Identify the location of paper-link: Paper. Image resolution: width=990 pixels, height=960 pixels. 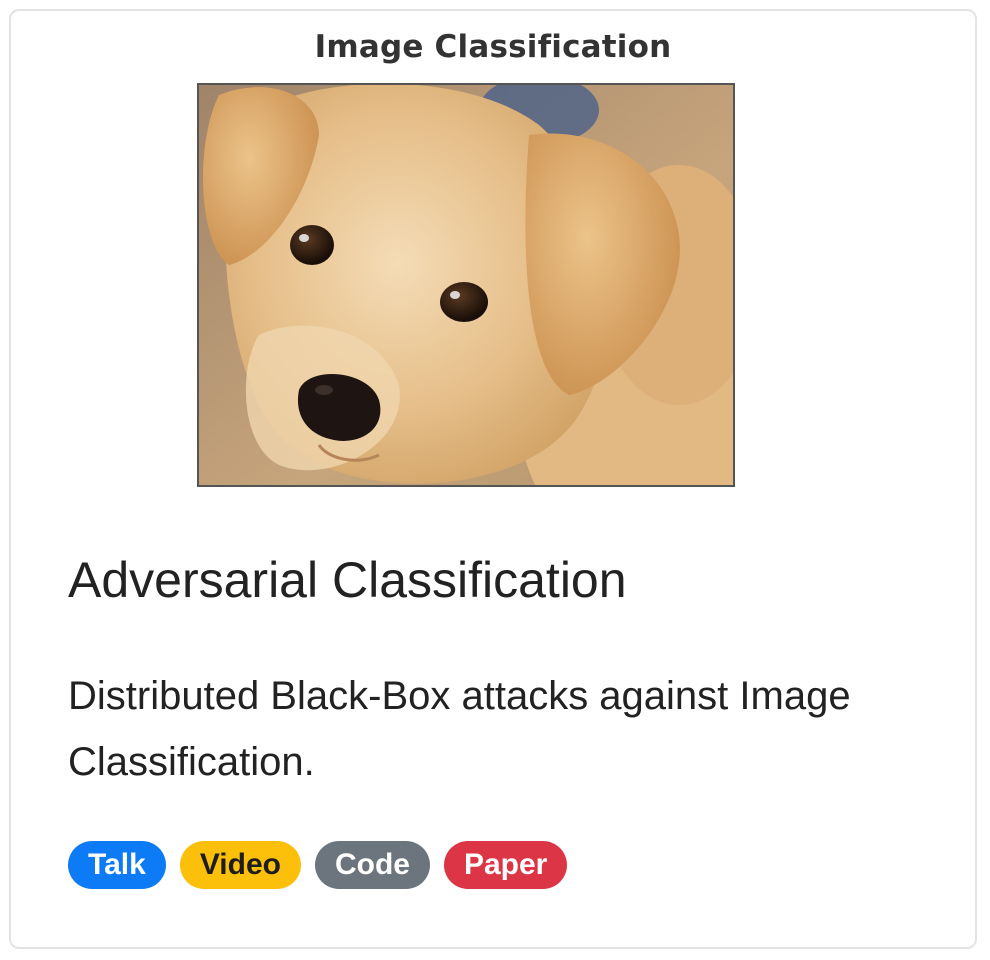
(505, 865).